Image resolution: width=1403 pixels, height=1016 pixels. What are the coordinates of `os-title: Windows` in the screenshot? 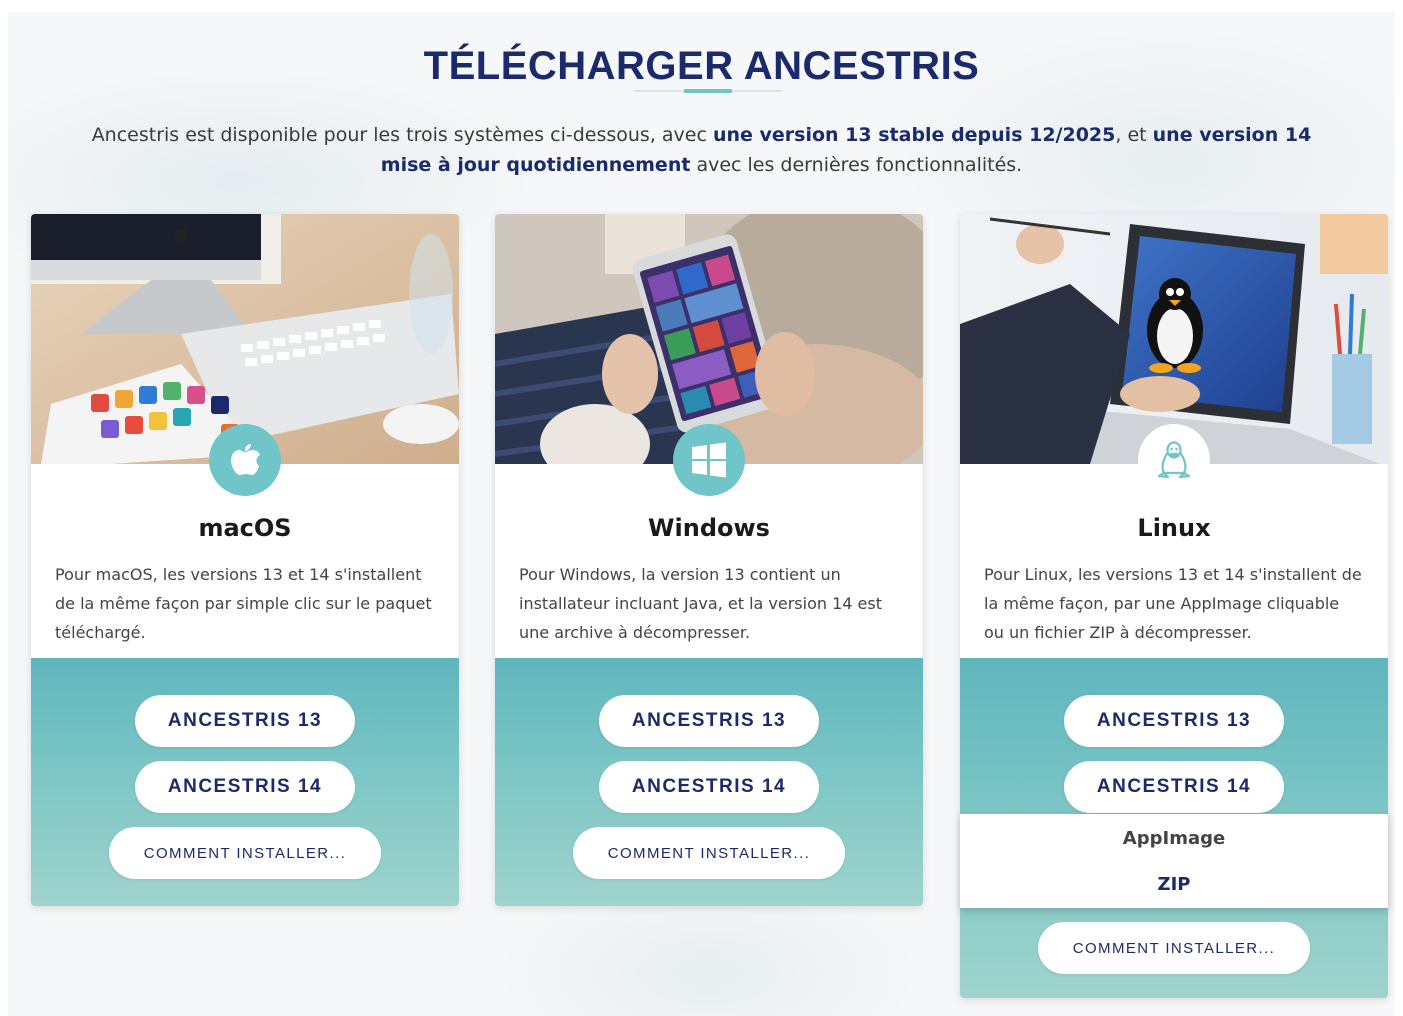 It's located at (709, 528).